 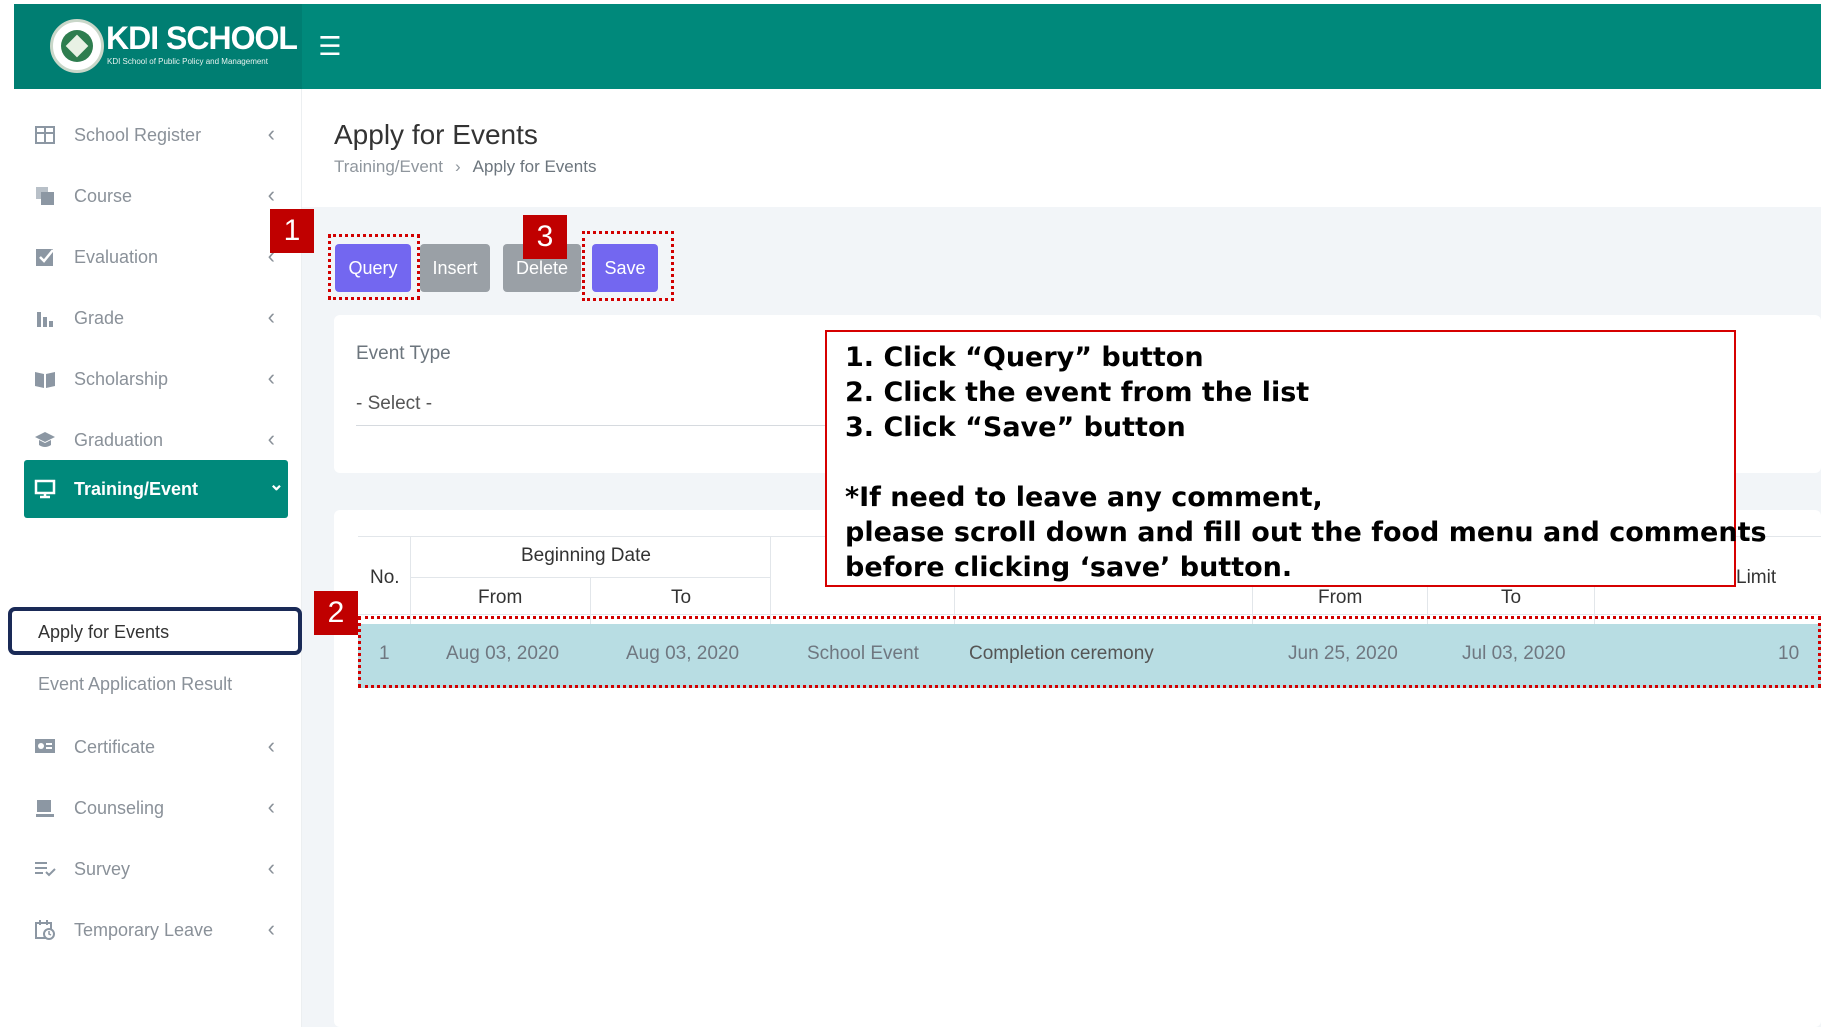 What do you see at coordinates (330, 47) in the screenshot?
I see `hamburger-menu-icon: ☰` at bounding box center [330, 47].